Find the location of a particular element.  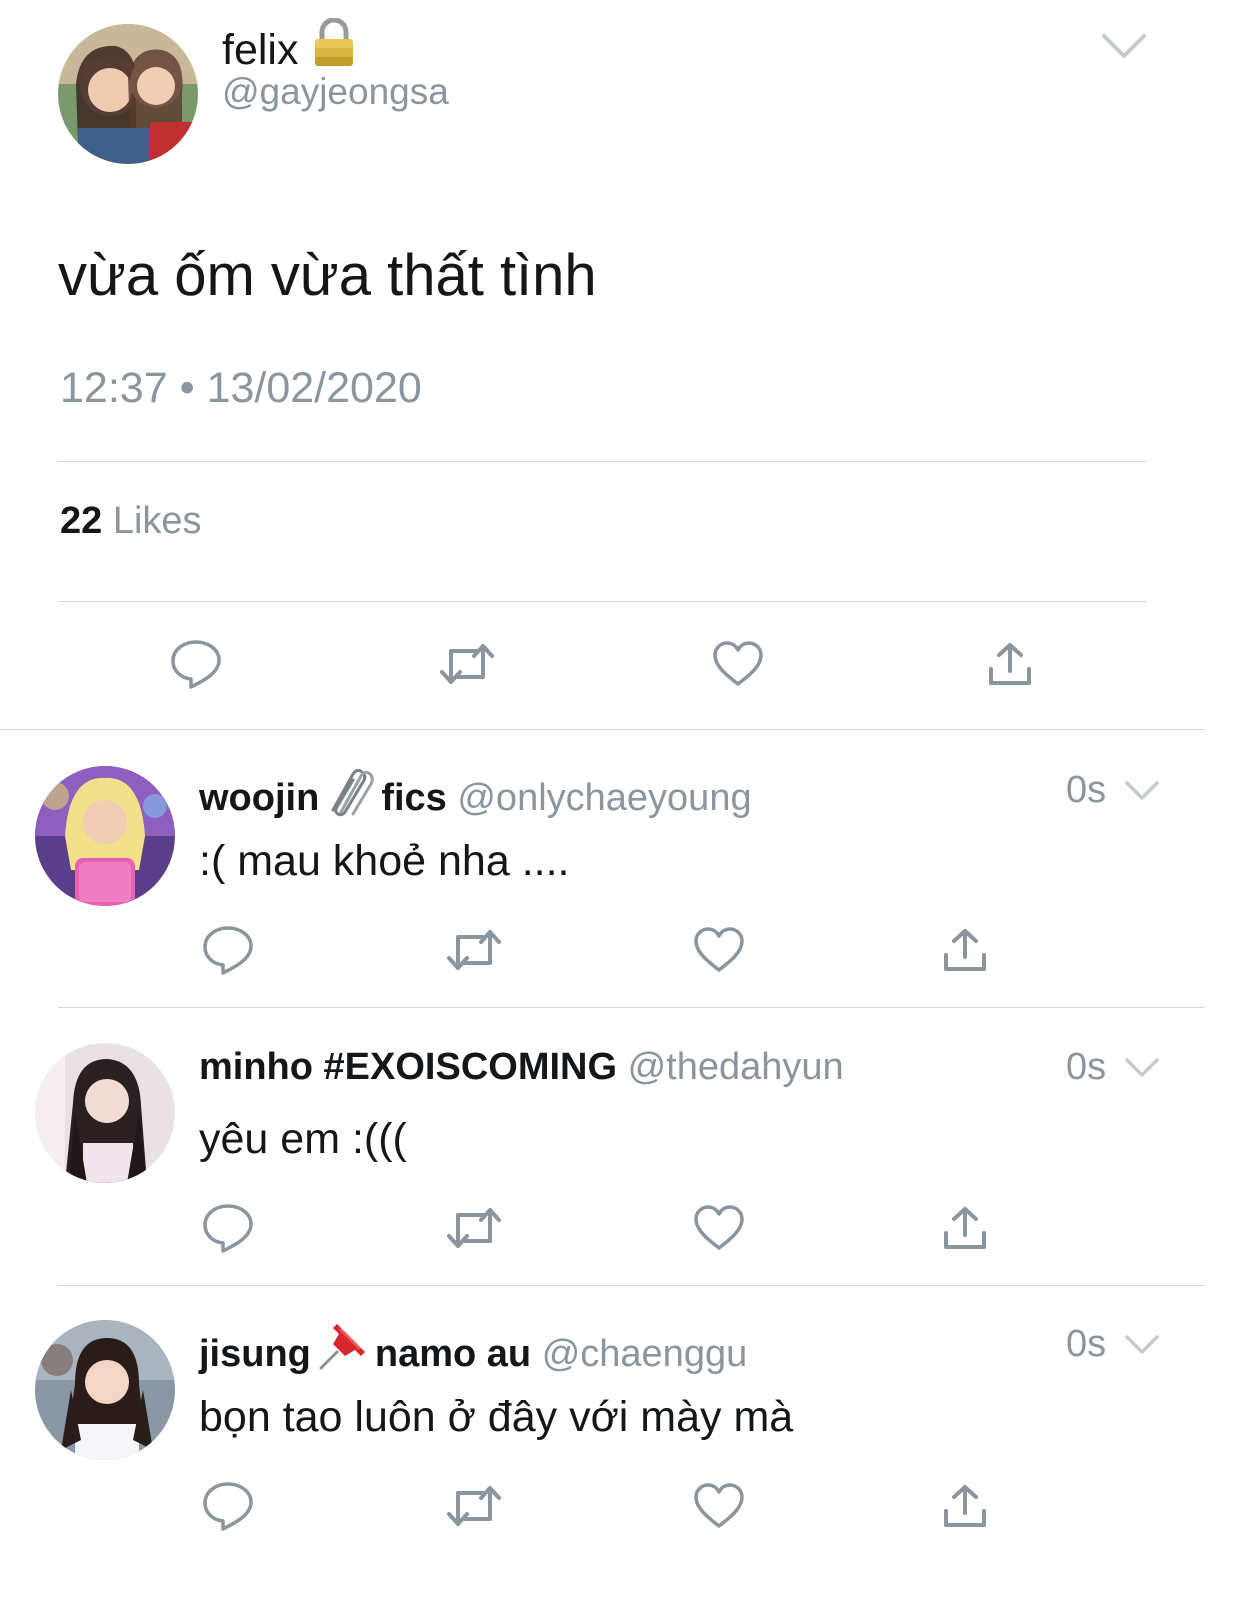

tweet-date: 13/02/2020 is located at coordinates (314, 388).